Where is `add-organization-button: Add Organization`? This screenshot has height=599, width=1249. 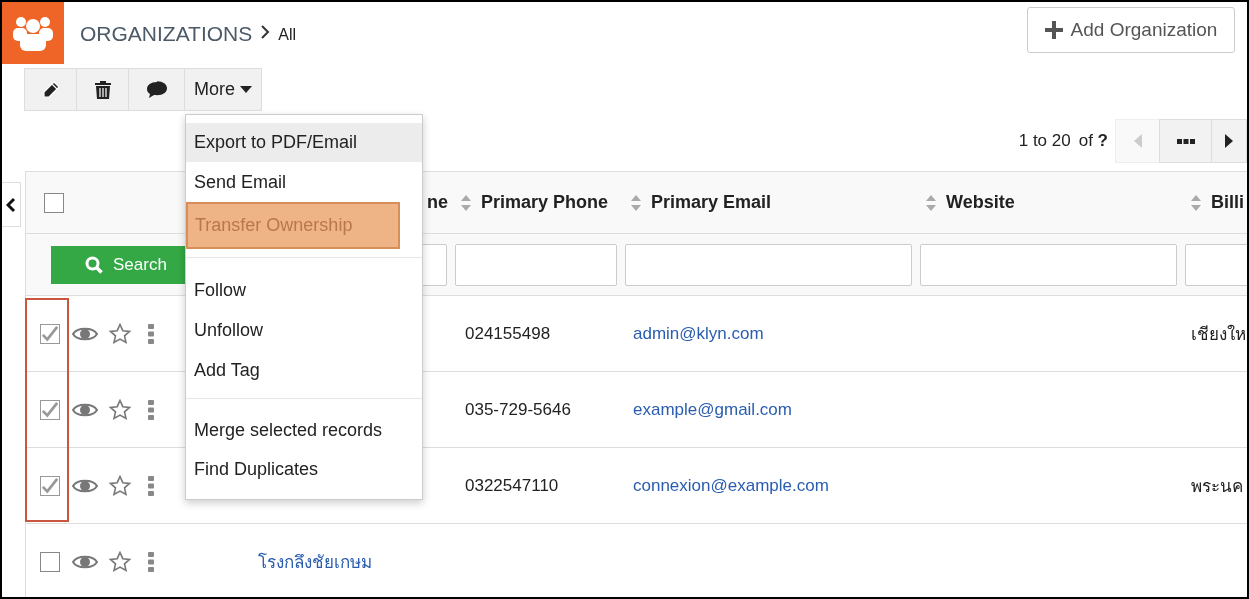 add-organization-button: Add Organization is located at coordinates (1131, 30).